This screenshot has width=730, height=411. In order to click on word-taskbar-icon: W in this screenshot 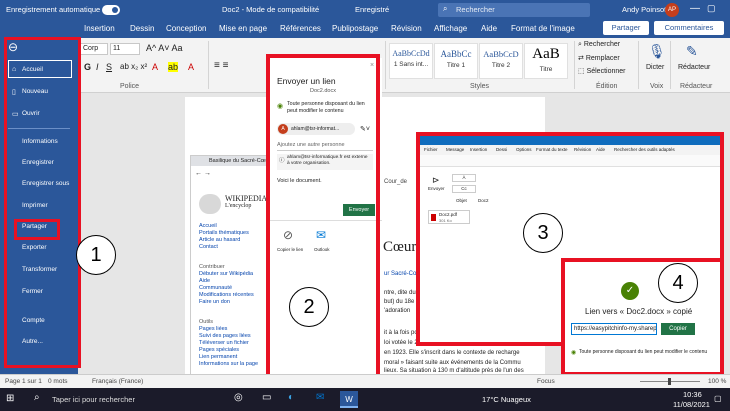, I will do `click(349, 399)`.